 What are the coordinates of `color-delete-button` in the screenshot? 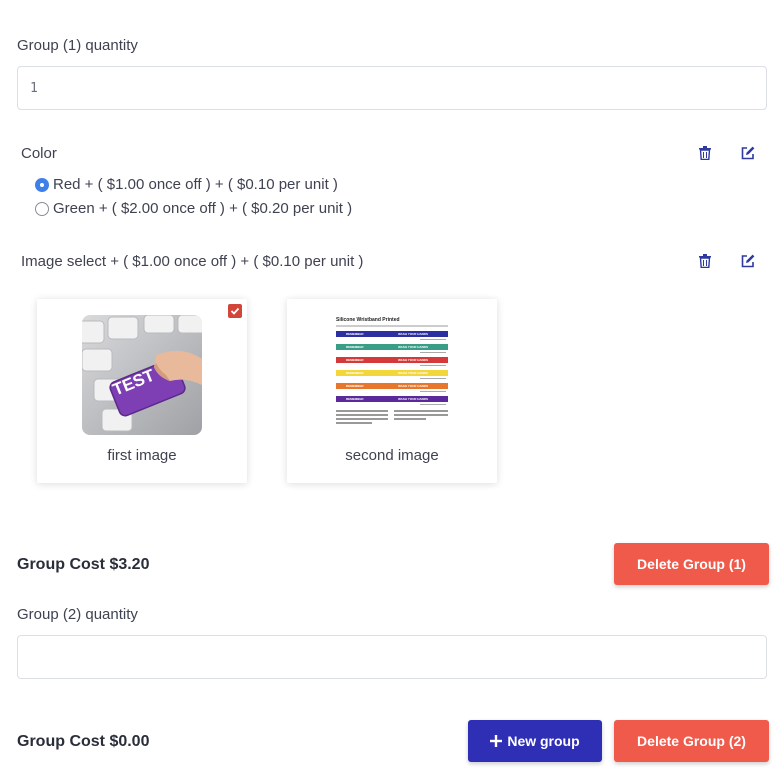 It's located at (705, 153).